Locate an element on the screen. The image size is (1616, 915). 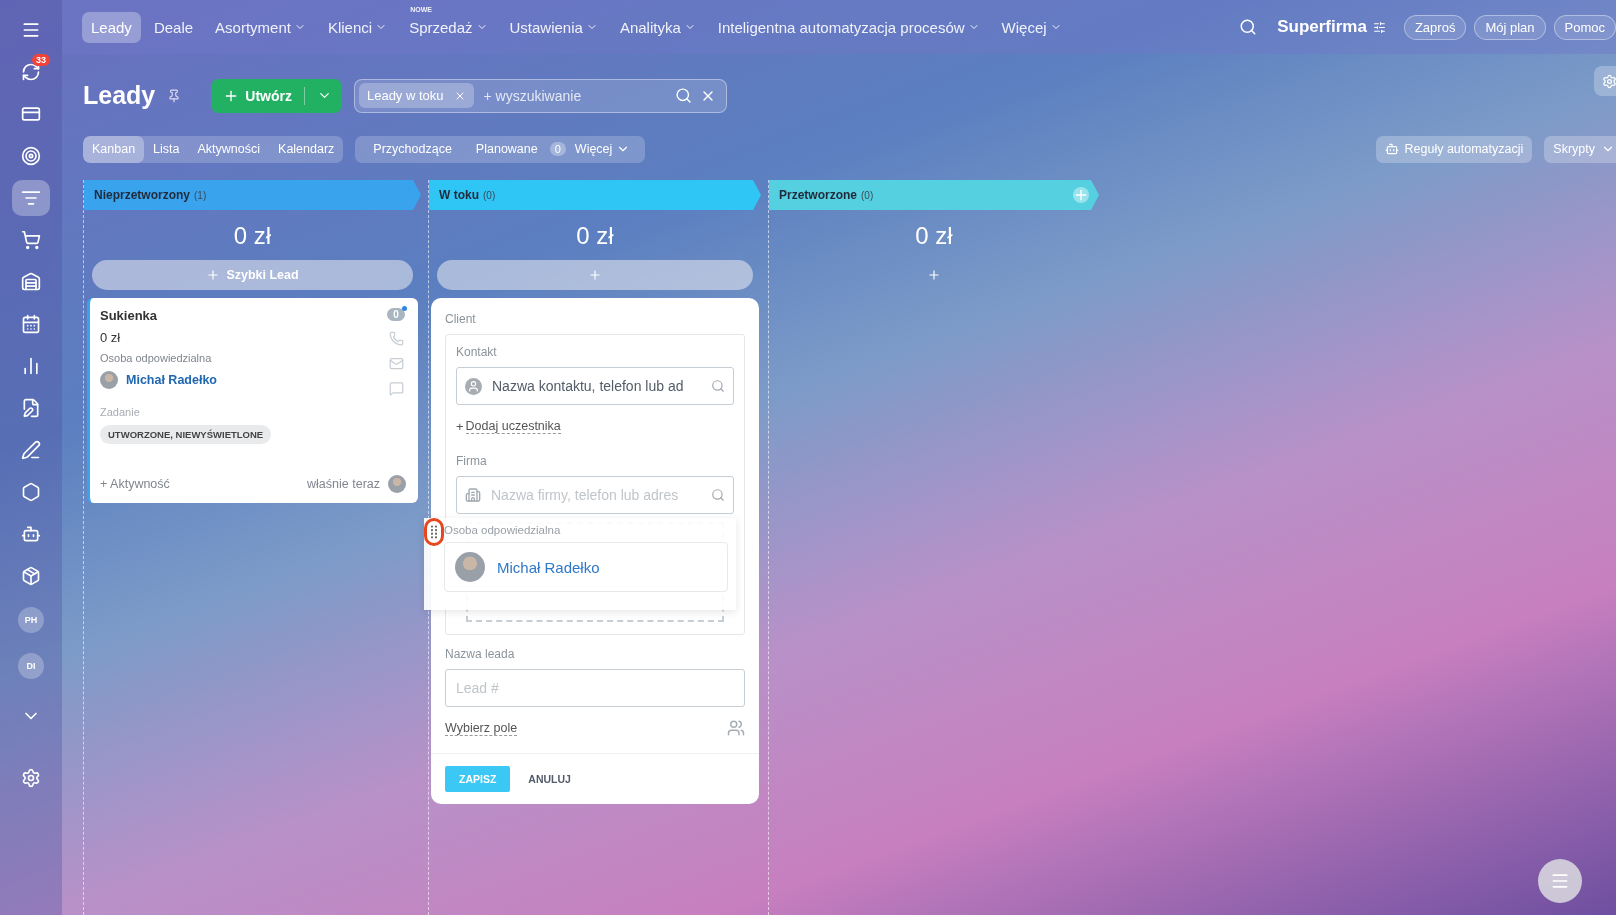
bar-chart-icon is located at coordinates (31, 366).